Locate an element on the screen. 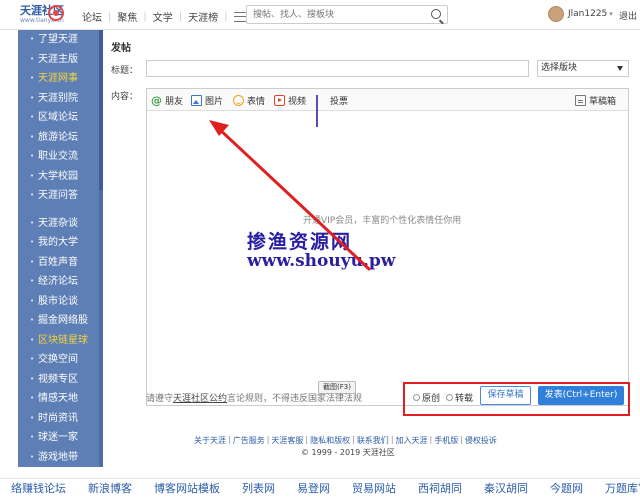 This screenshot has height=497, width=640. bottom-strip-link: 博客网站模板 is located at coordinates (187, 488).